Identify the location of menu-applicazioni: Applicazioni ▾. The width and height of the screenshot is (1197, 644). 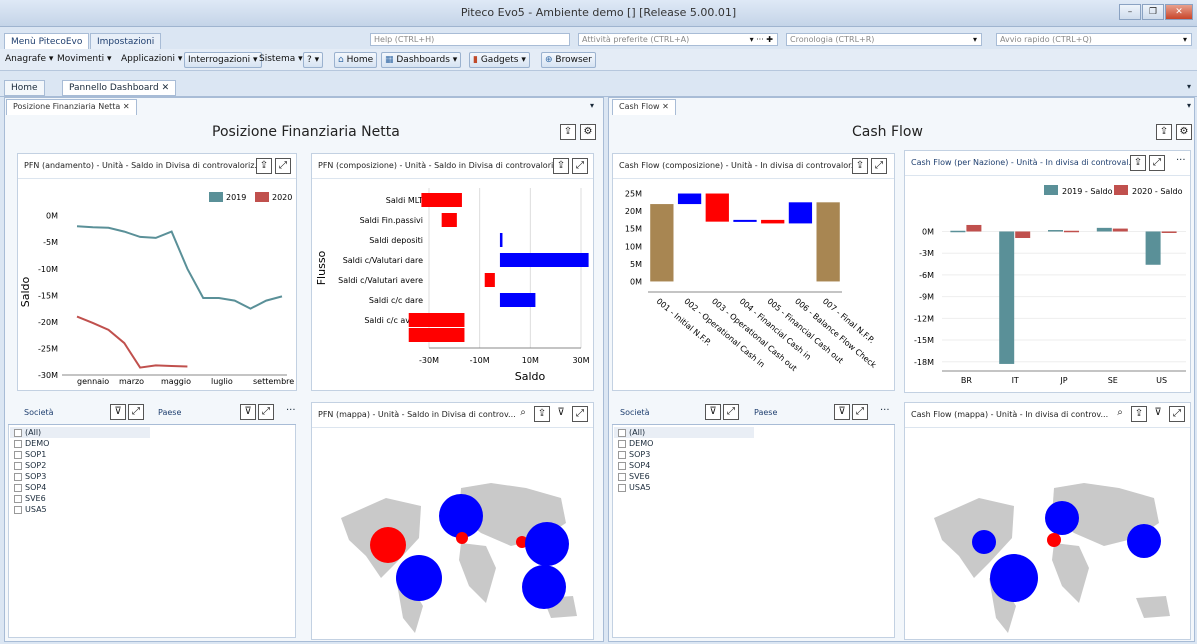
(151, 60).